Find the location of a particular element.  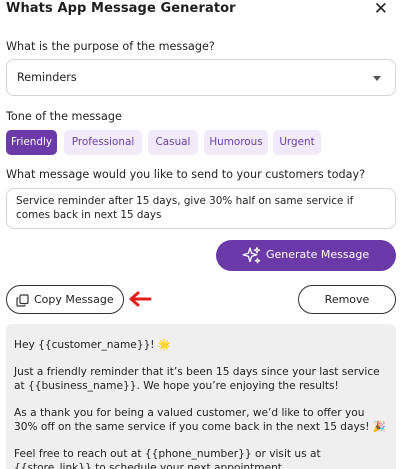

tone-option-urgent: Urgent is located at coordinates (297, 142).